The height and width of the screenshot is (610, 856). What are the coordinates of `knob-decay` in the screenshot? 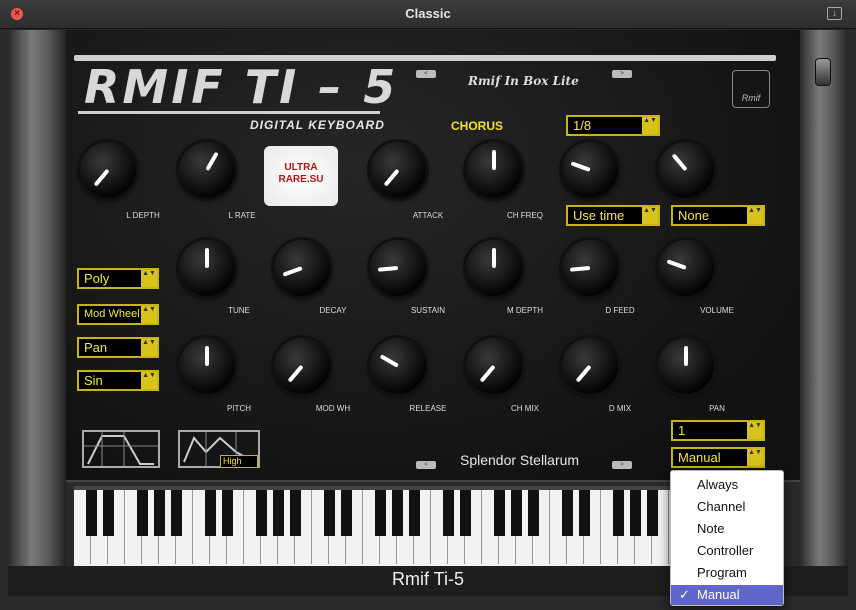 It's located at (302, 268).